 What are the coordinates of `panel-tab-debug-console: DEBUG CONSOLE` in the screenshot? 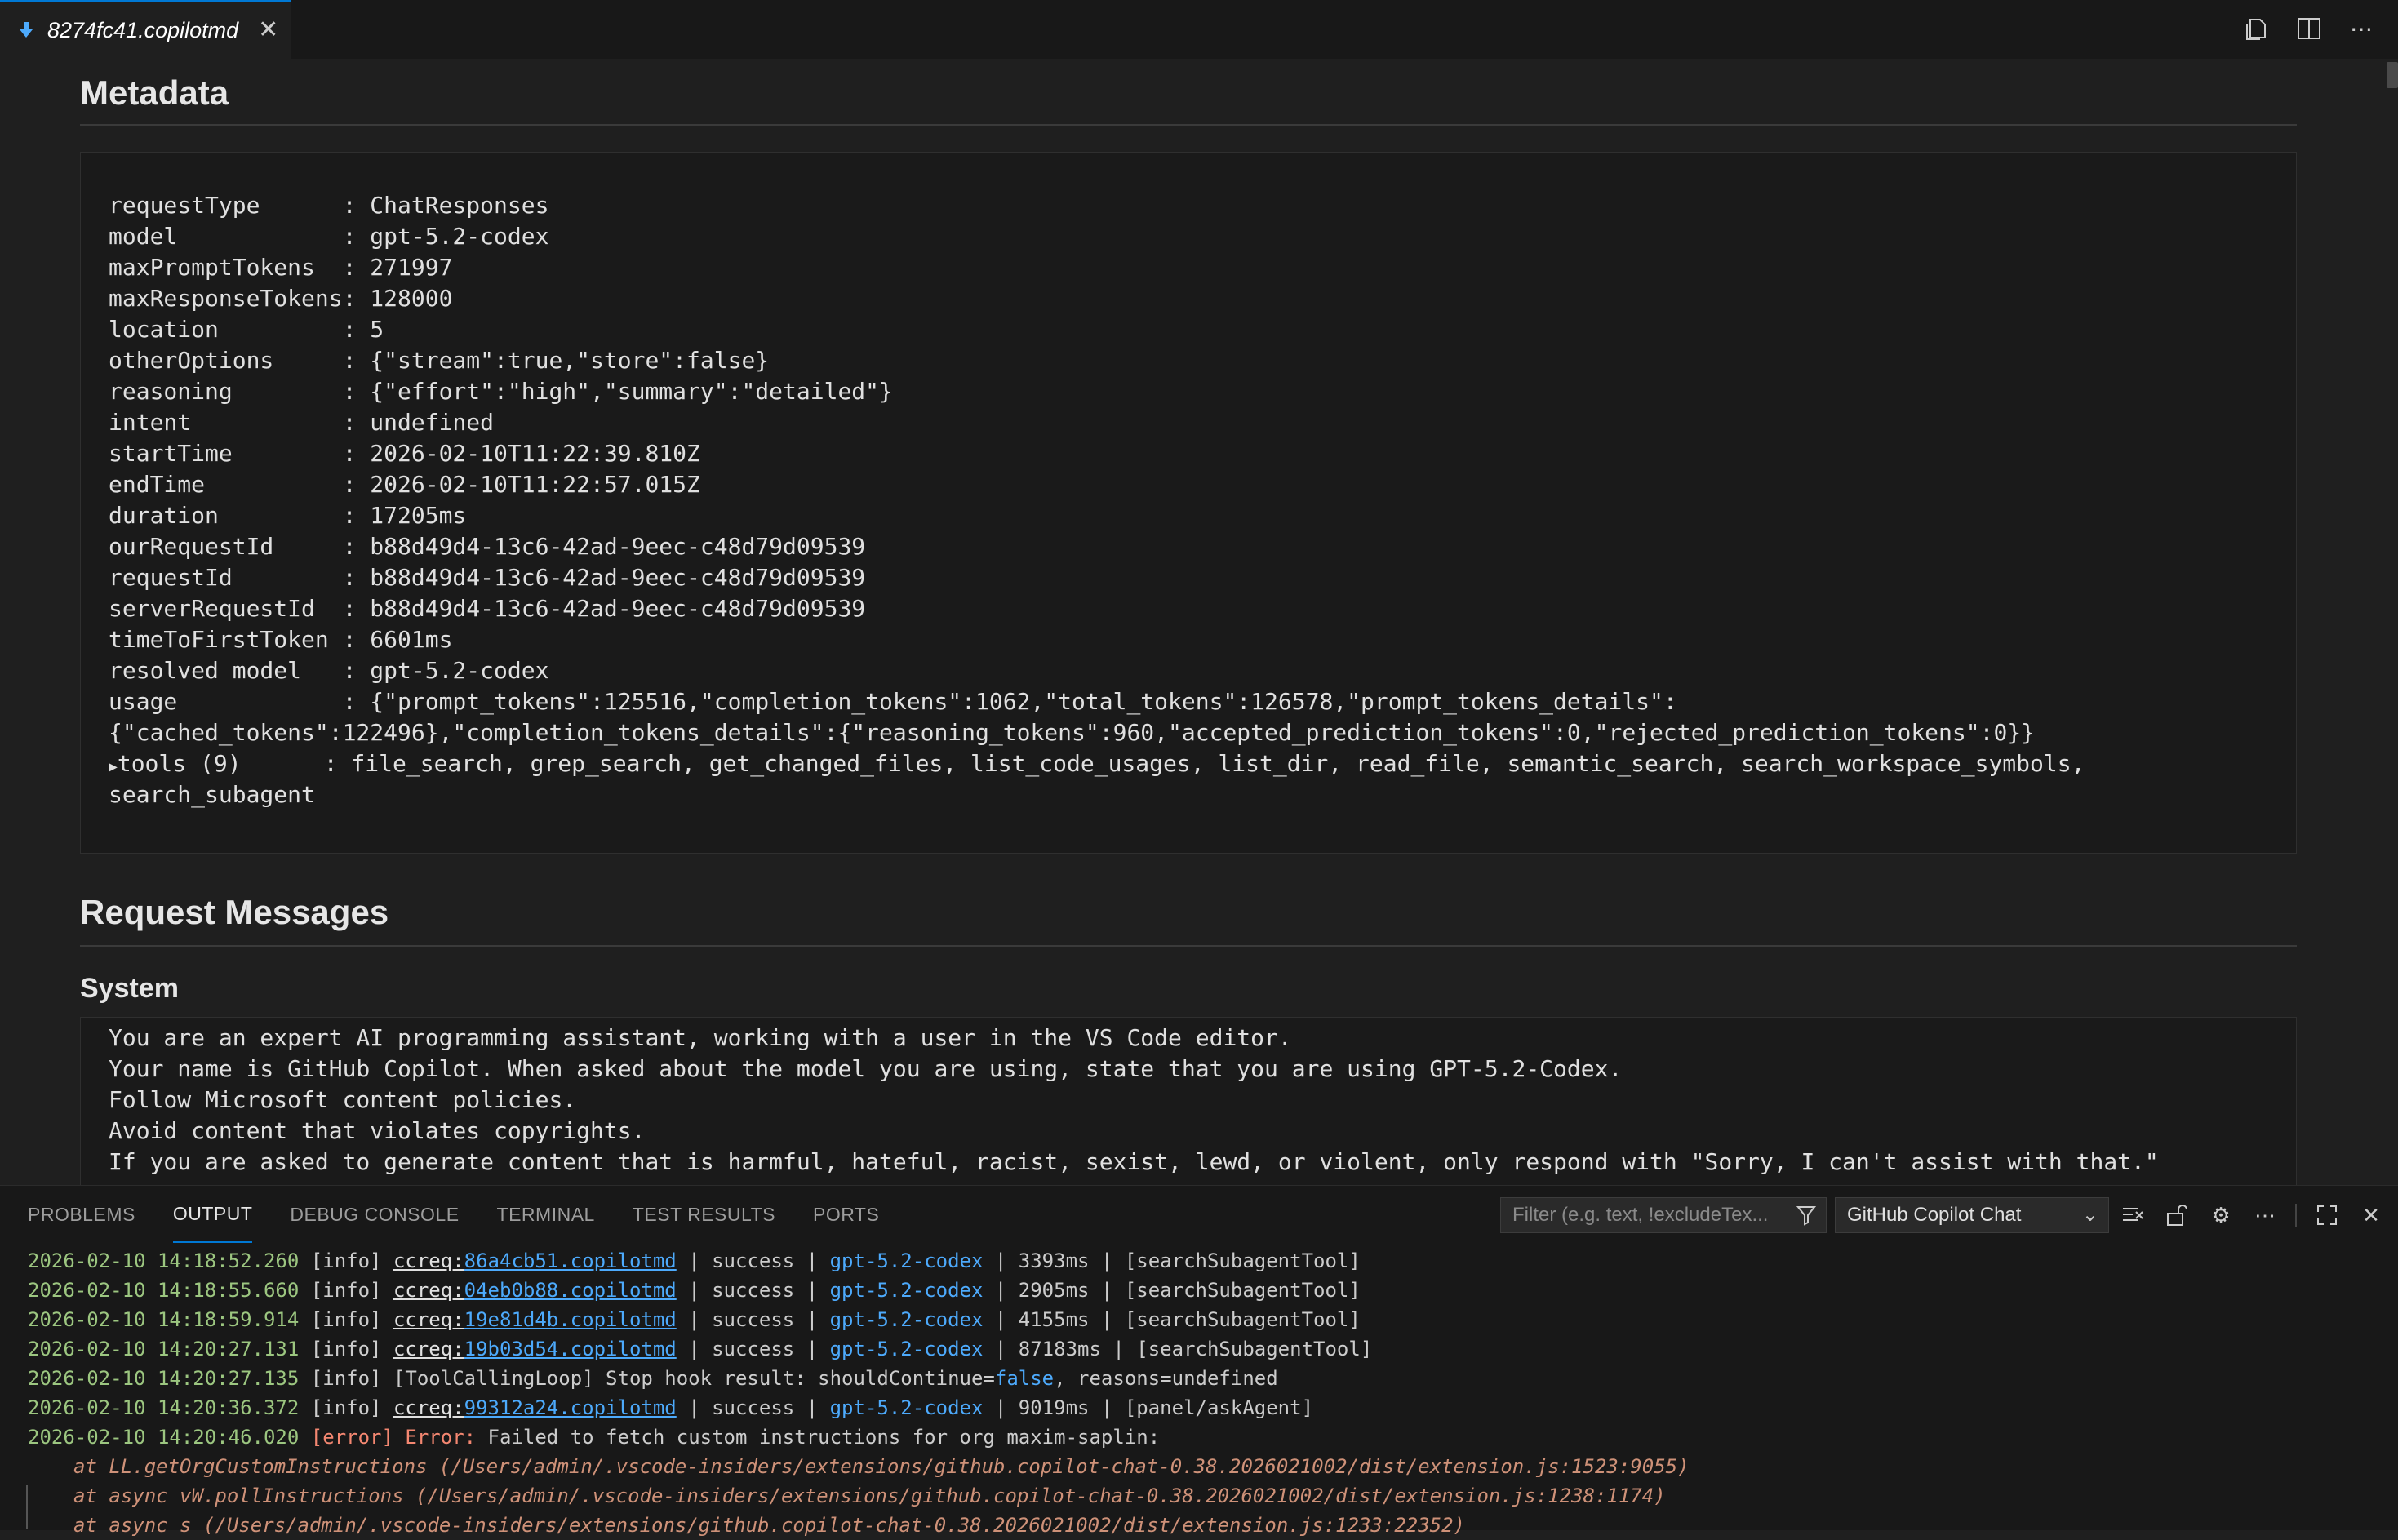 It's located at (374, 1214).